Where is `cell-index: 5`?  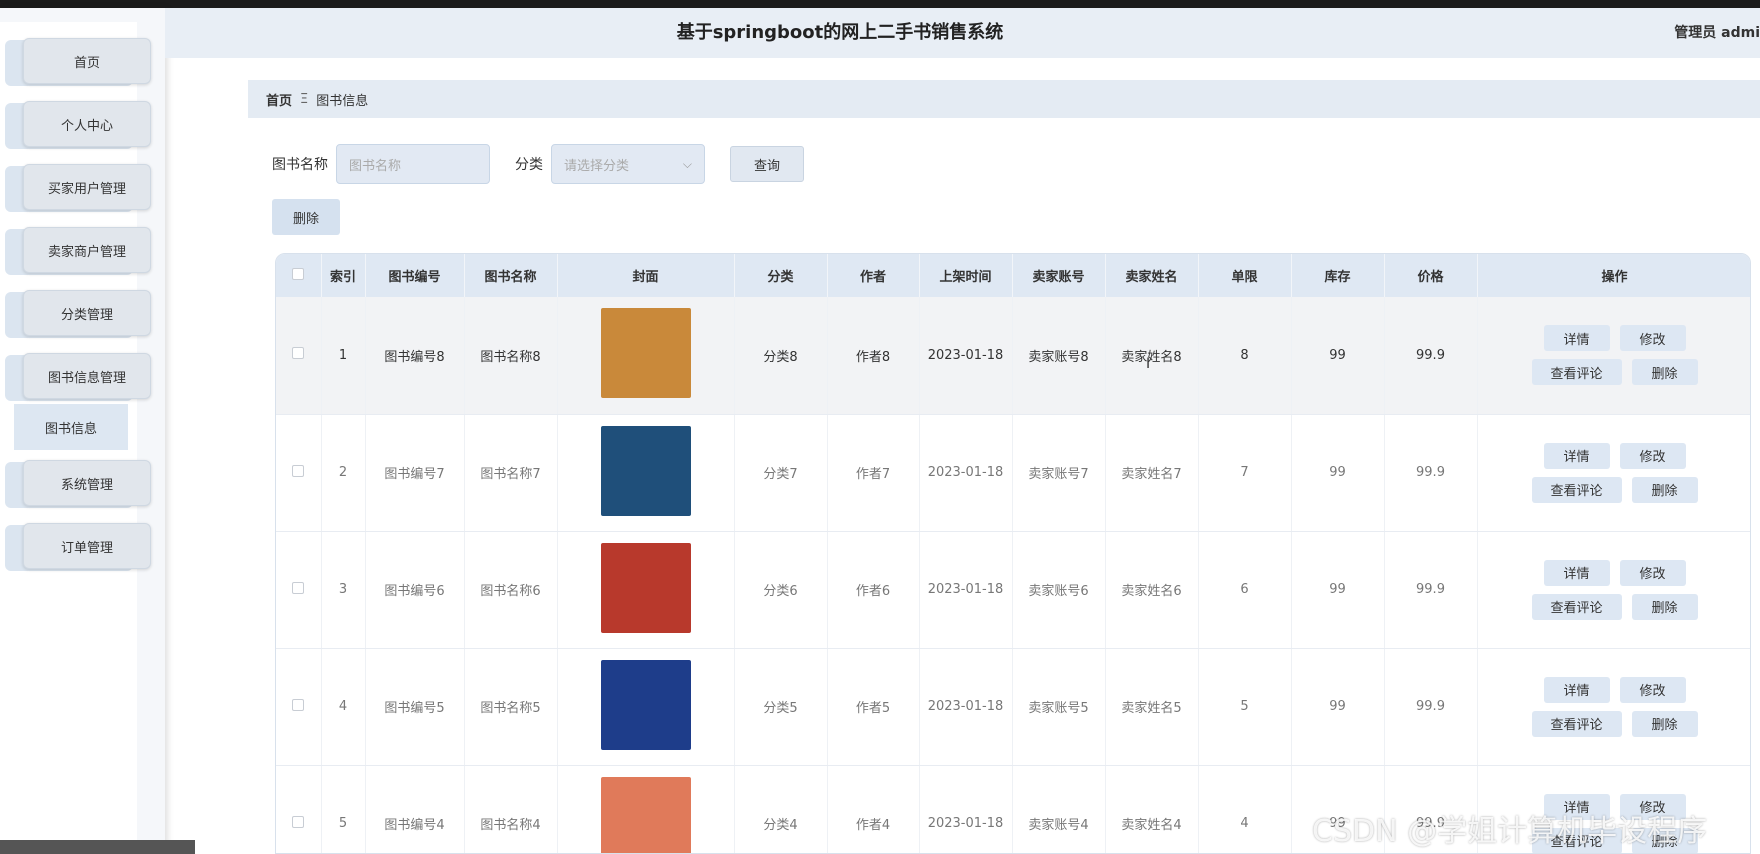 cell-index: 5 is located at coordinates (343, 809).